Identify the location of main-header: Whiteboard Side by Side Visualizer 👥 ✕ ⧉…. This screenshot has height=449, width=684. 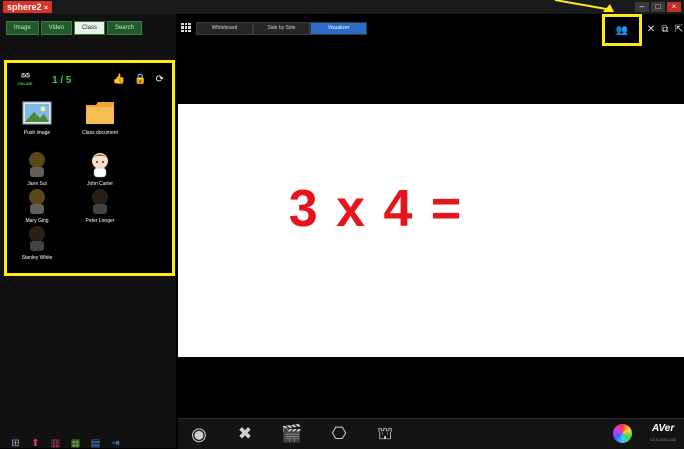
(430, 59).